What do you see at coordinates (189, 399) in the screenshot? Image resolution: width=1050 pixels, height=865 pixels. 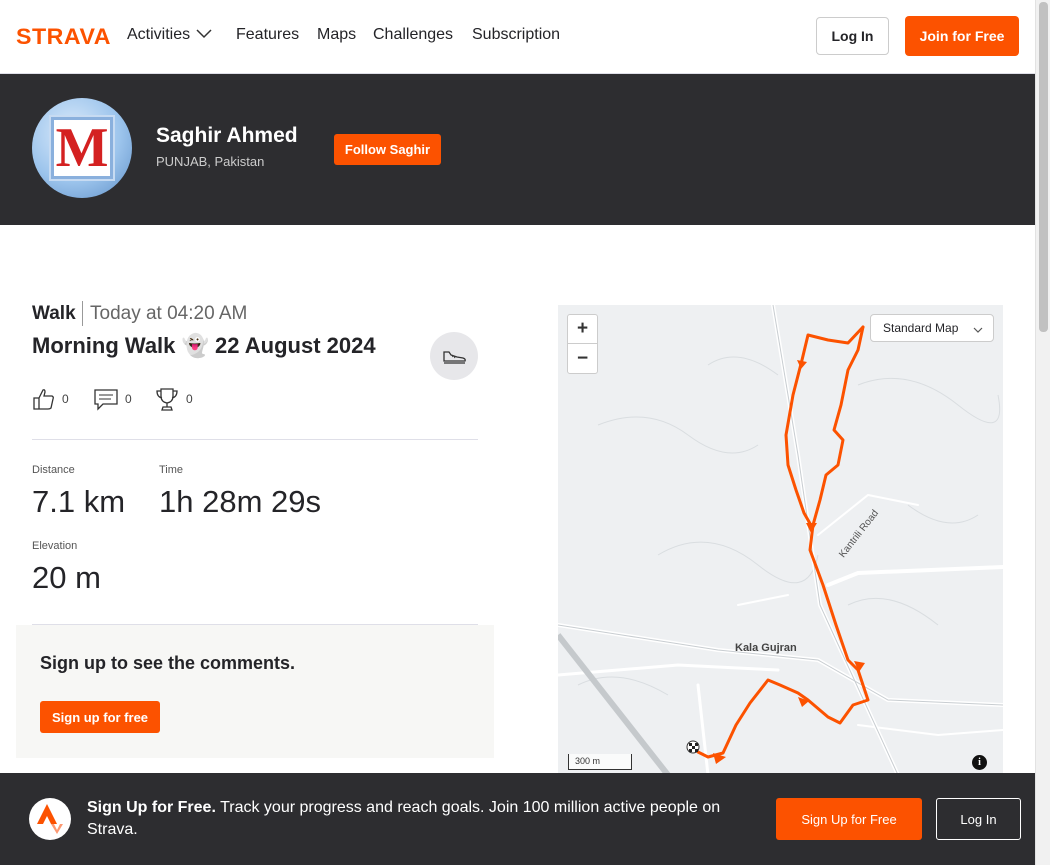 I see `achievements-count: 0` at bounding box center [189, 399].